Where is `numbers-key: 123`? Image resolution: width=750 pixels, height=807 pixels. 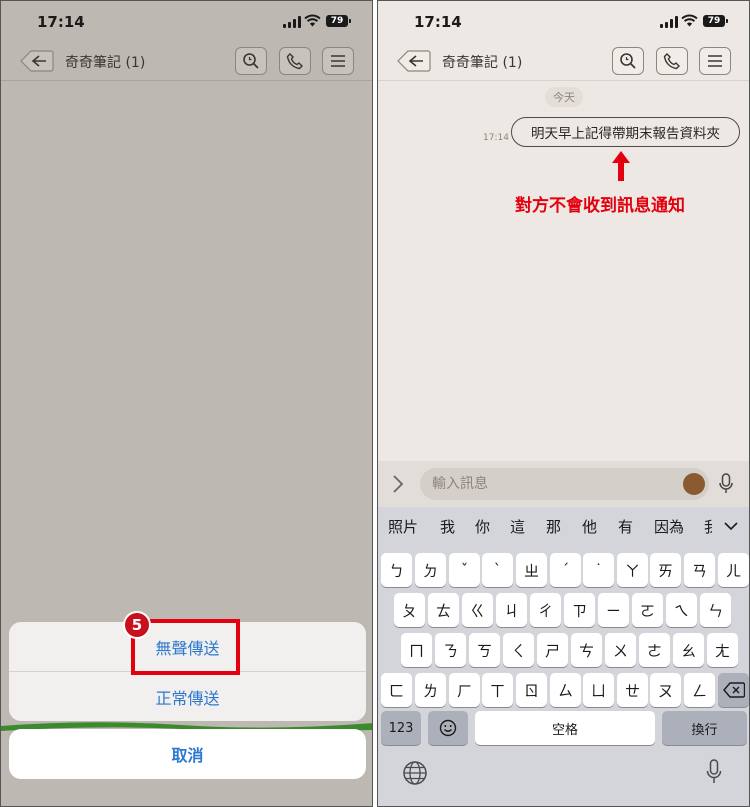 numbers-key: 123 is located at coordinates (401, 728).